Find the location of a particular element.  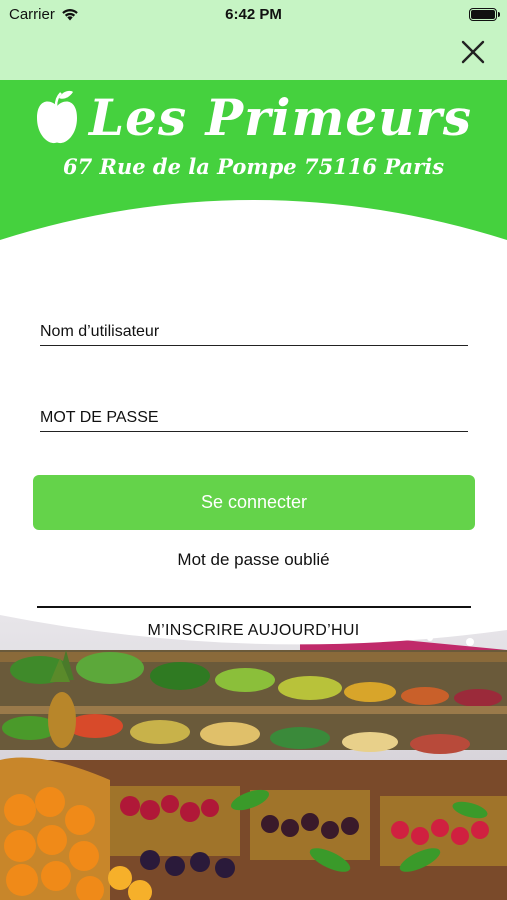

store-address: 67 Rue de la Pompe 75116 Paris is located at coordinates (253, 166).